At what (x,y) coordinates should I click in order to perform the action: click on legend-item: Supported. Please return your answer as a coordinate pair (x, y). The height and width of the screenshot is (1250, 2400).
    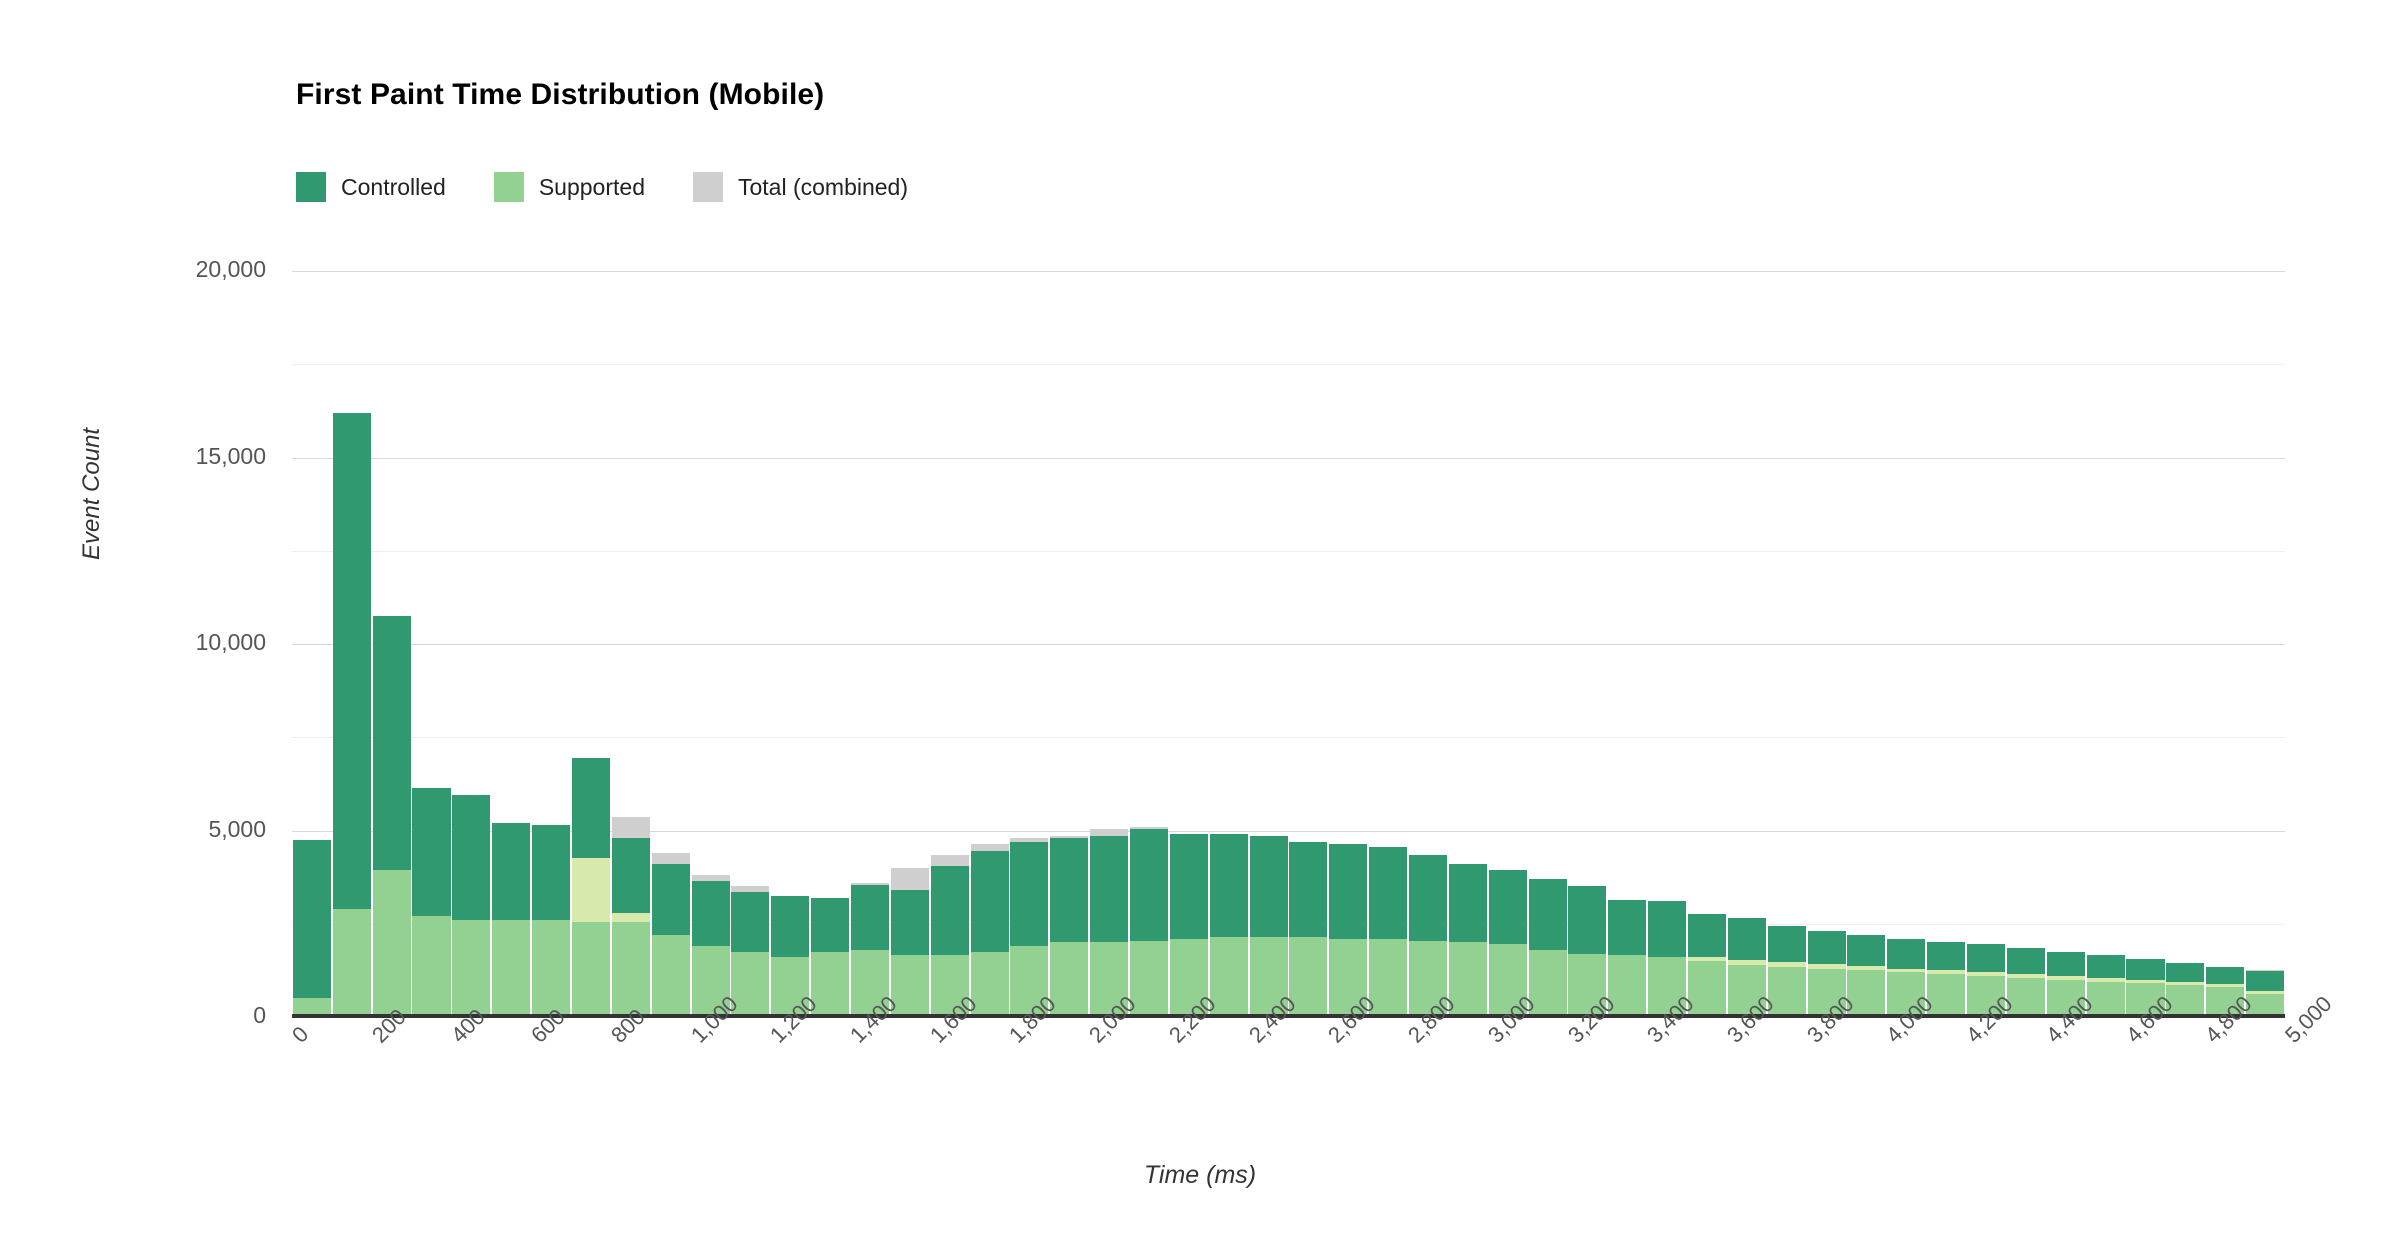
    Looking at the image, I should click on (569, 187).